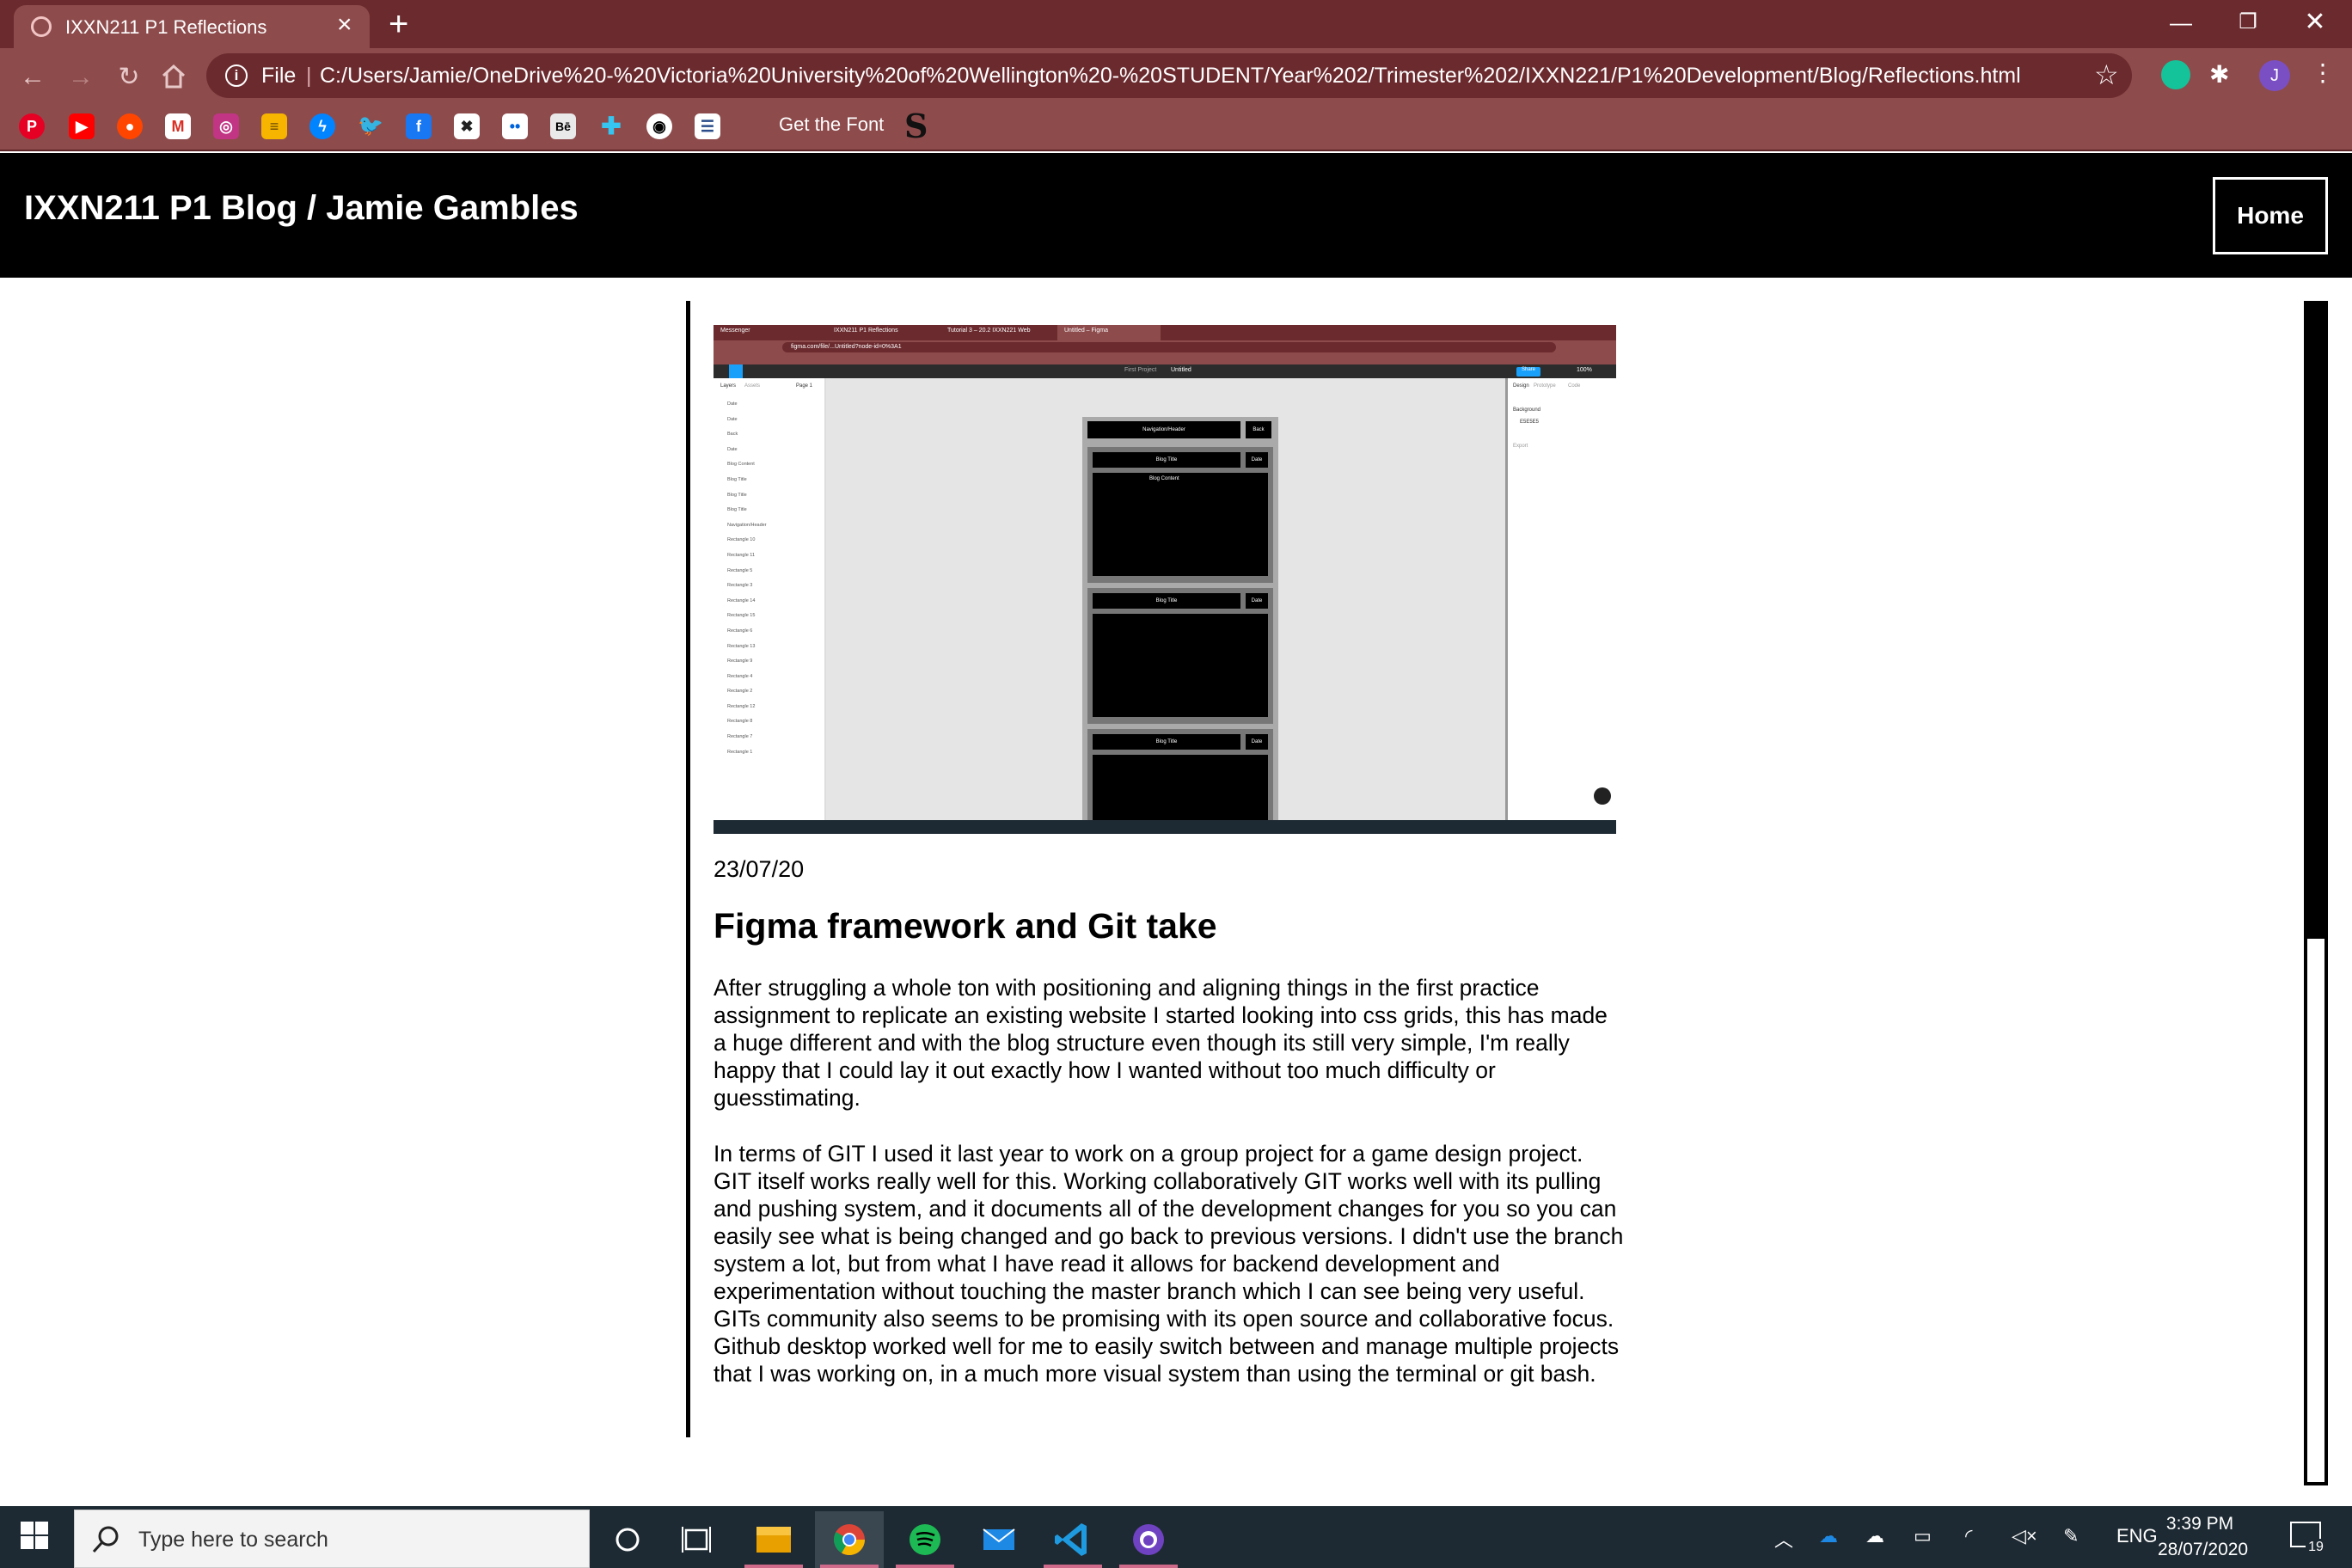 This screenshot has width=2352, height=1568. What do you see at coordinates (965, 926) in the screenshot?
I see `post-title: Figma framework and Git take` at bounding box center [965, 926].